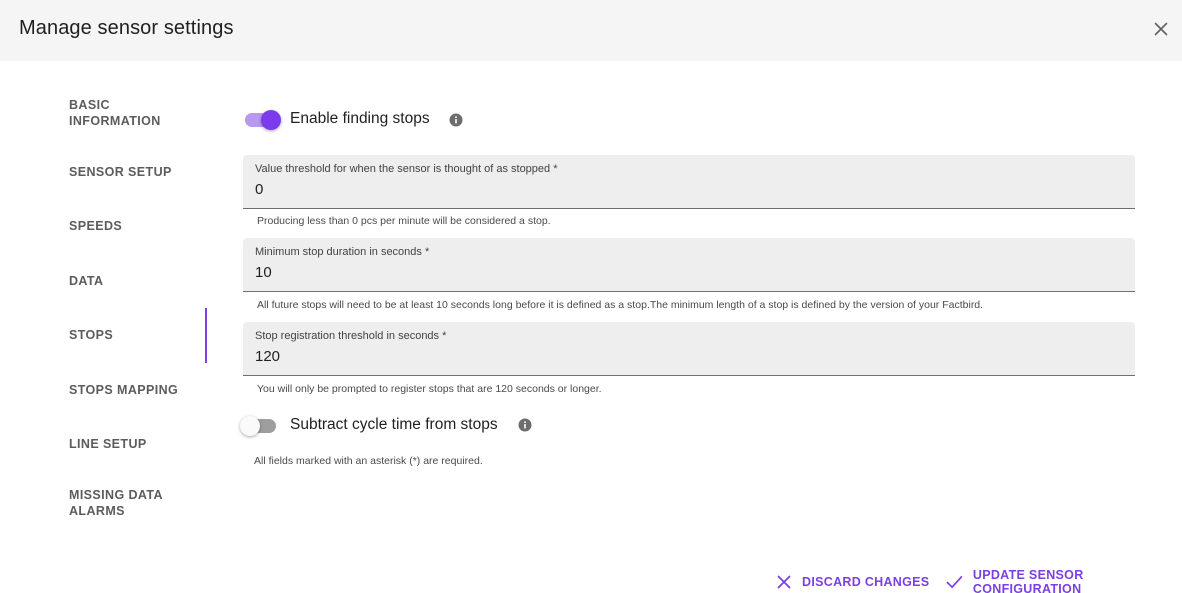 This screenshot has height=593, width=1182. I want to click on value-threshold-value: 0, so click(259, 189).